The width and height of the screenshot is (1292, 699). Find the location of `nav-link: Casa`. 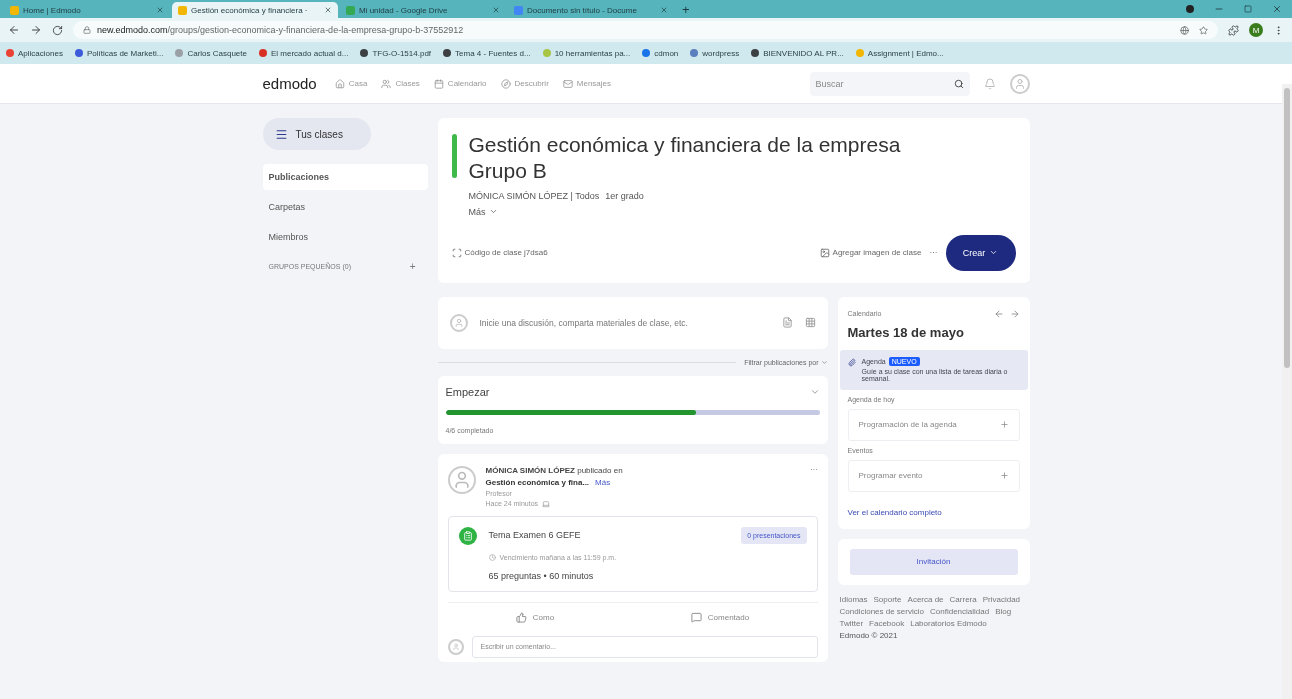

nav-link: Casa is located at coordinates (351, 83).